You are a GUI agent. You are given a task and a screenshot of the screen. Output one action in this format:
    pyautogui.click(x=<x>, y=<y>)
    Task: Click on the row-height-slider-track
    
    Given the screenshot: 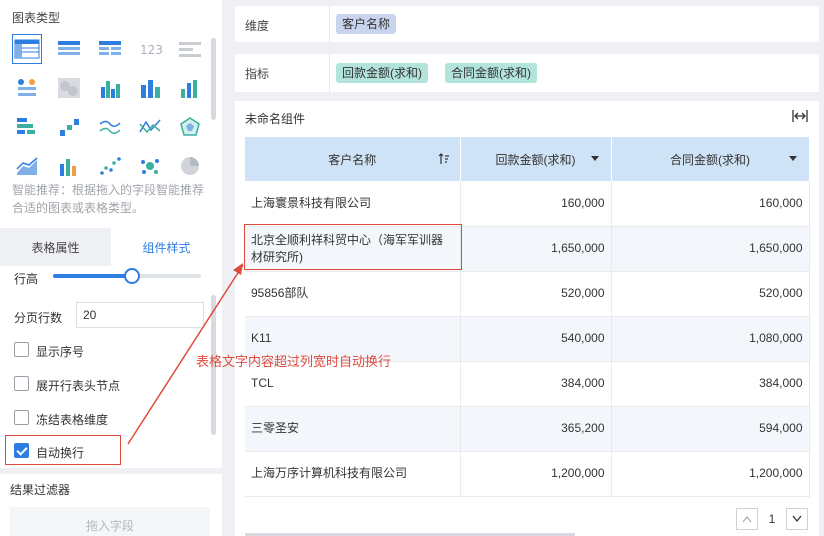 What is the action you would take?
    pyautogui.click(x=167, y=276)
    